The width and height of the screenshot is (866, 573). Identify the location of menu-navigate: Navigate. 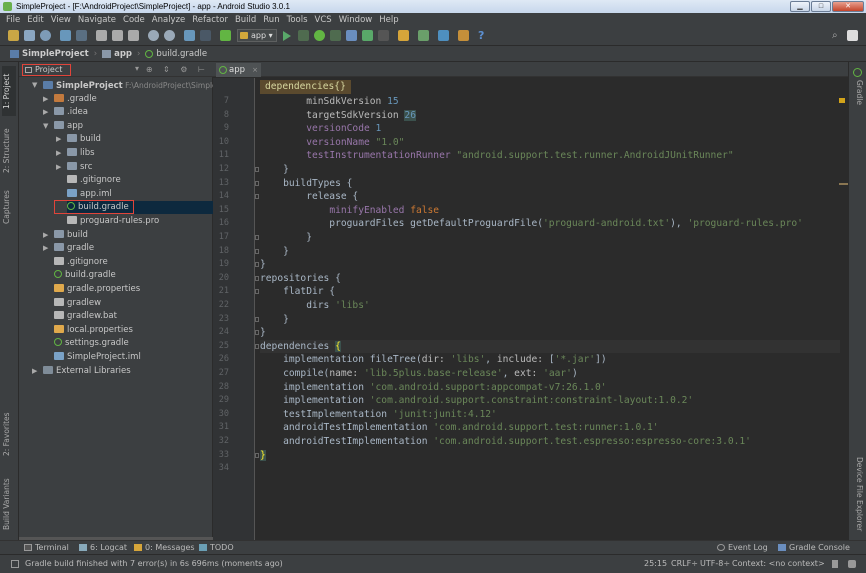
(97, 20).